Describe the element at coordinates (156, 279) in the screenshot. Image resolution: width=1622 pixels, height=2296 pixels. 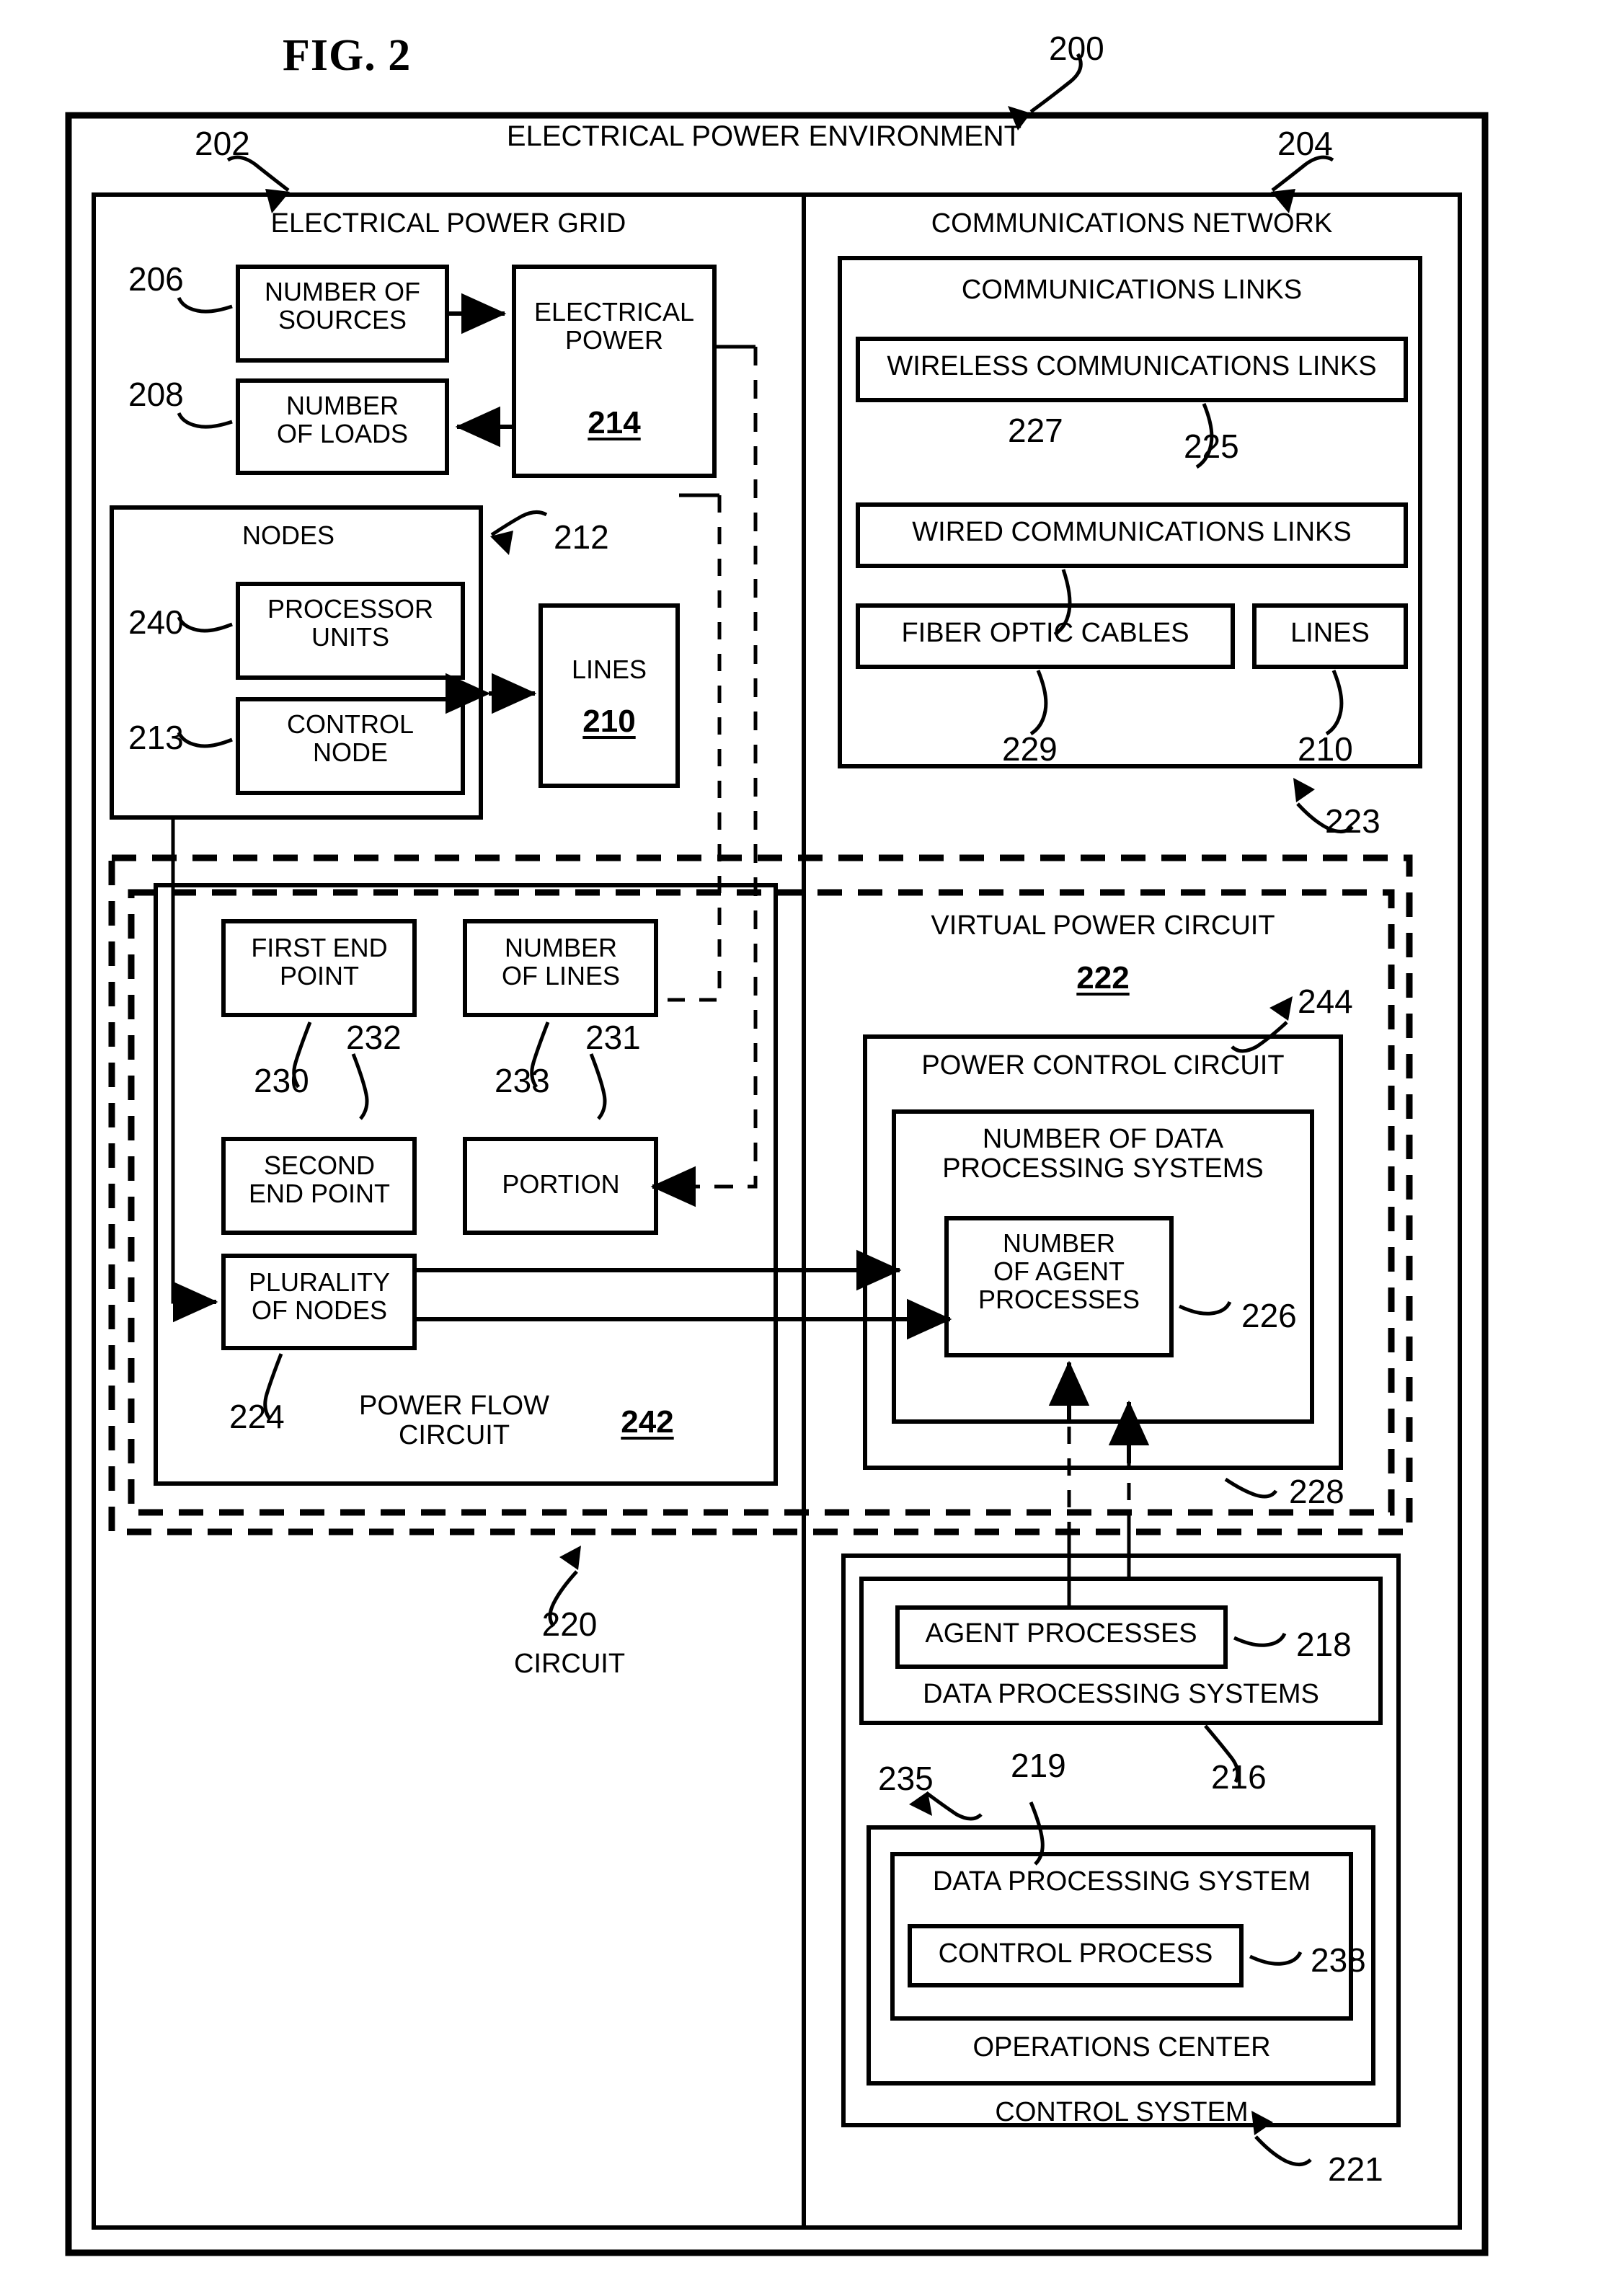
I see `ref-206: 206` at that location.